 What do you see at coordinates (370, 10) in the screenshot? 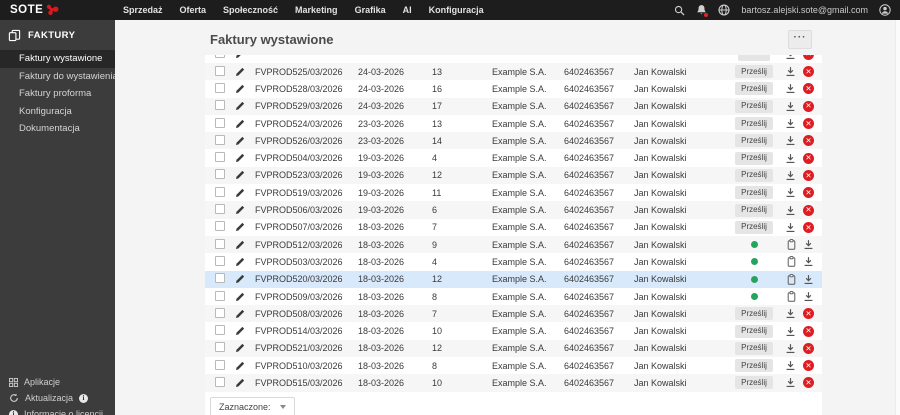
I see `topbar-menu-grafika: Grafika` at bounding box center [370, 10].